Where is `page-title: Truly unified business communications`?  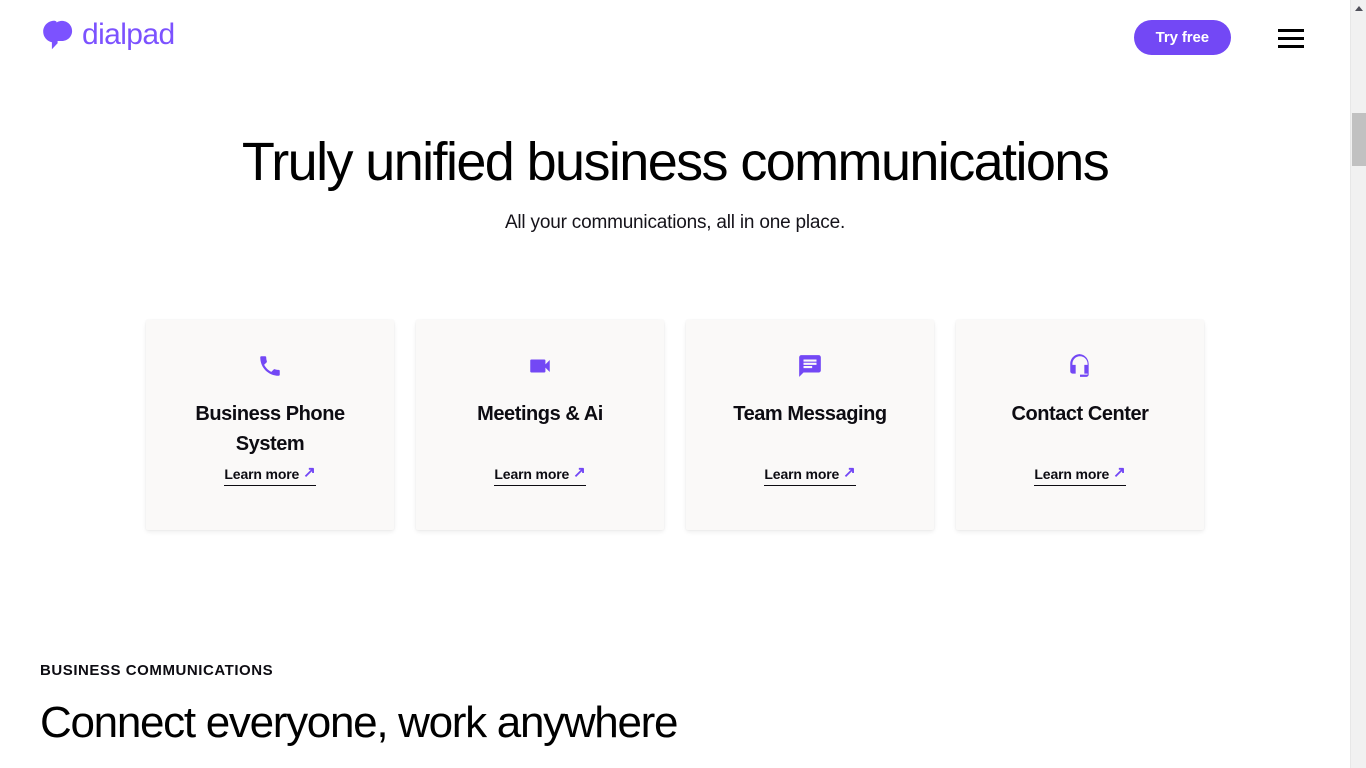 page-title: Truly unified business communications is located at coordinates (675, 162).